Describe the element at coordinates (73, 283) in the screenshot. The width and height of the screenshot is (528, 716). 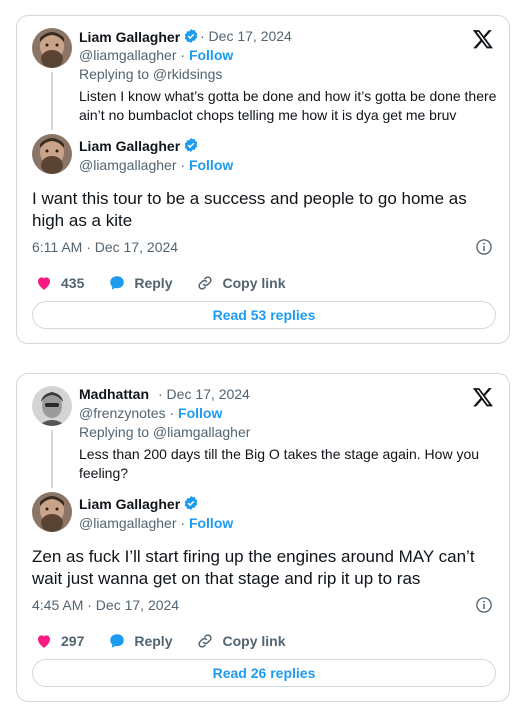
I see `like-count: 435` at that location.